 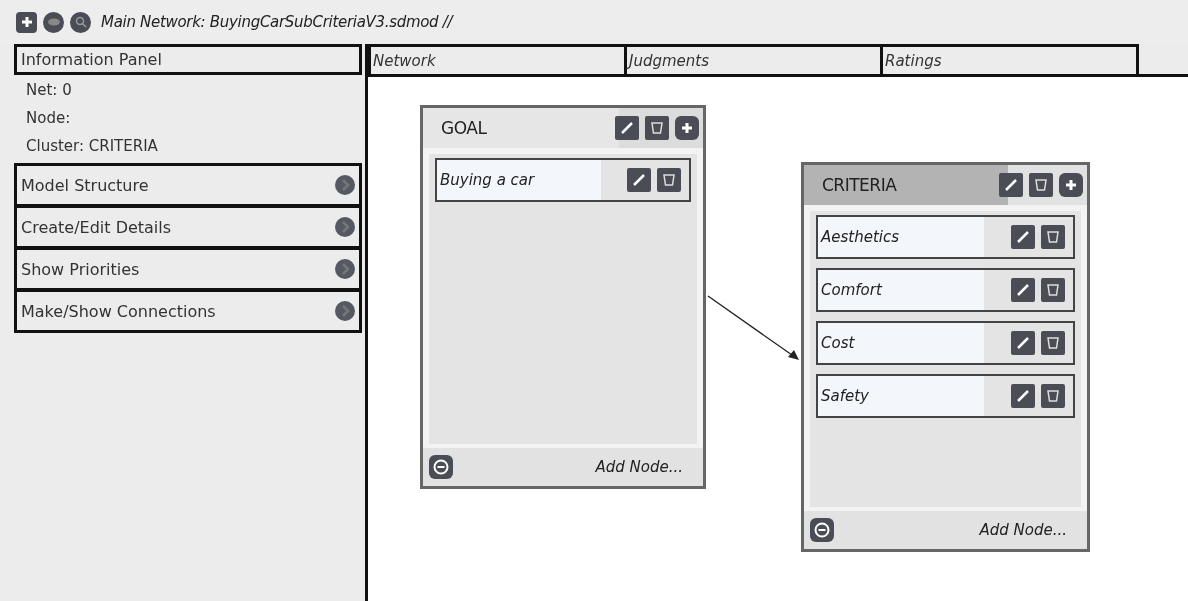 What do you see at coordinates (851, 290) in the screenshot?
I see `node-name: Comfort` at bounding box center [851, 290].